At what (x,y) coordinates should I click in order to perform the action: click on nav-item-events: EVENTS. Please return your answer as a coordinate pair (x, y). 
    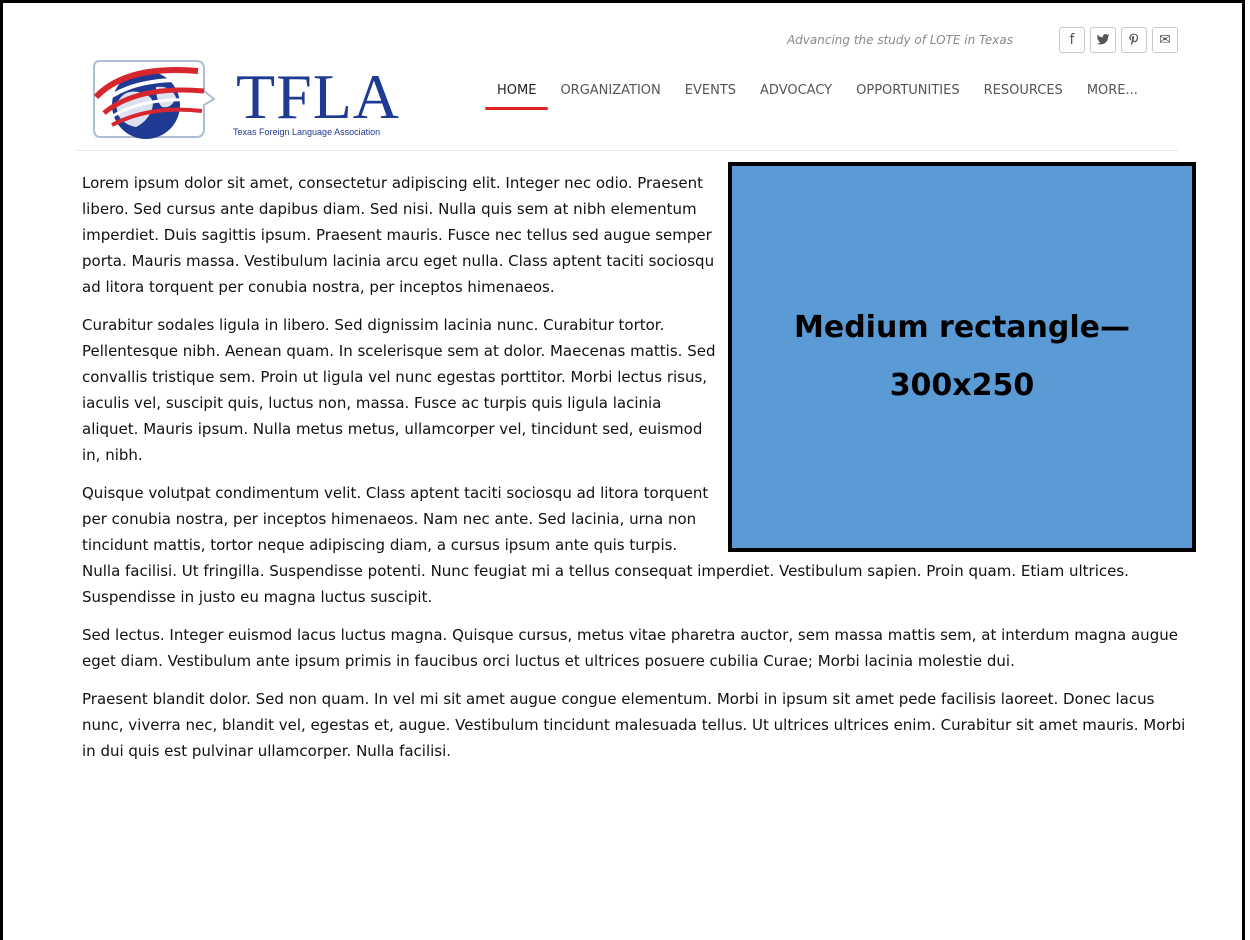
    Looking at the image, I should click on (710, 97).